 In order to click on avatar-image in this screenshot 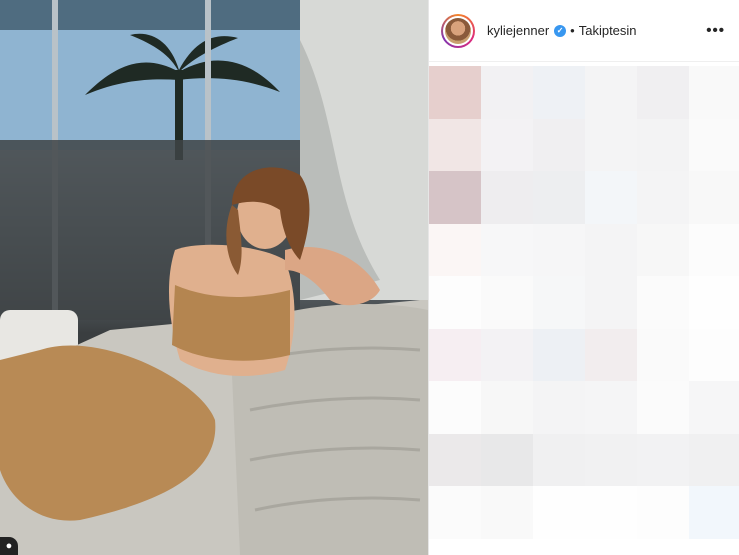, I will do `click(458, 30)`.